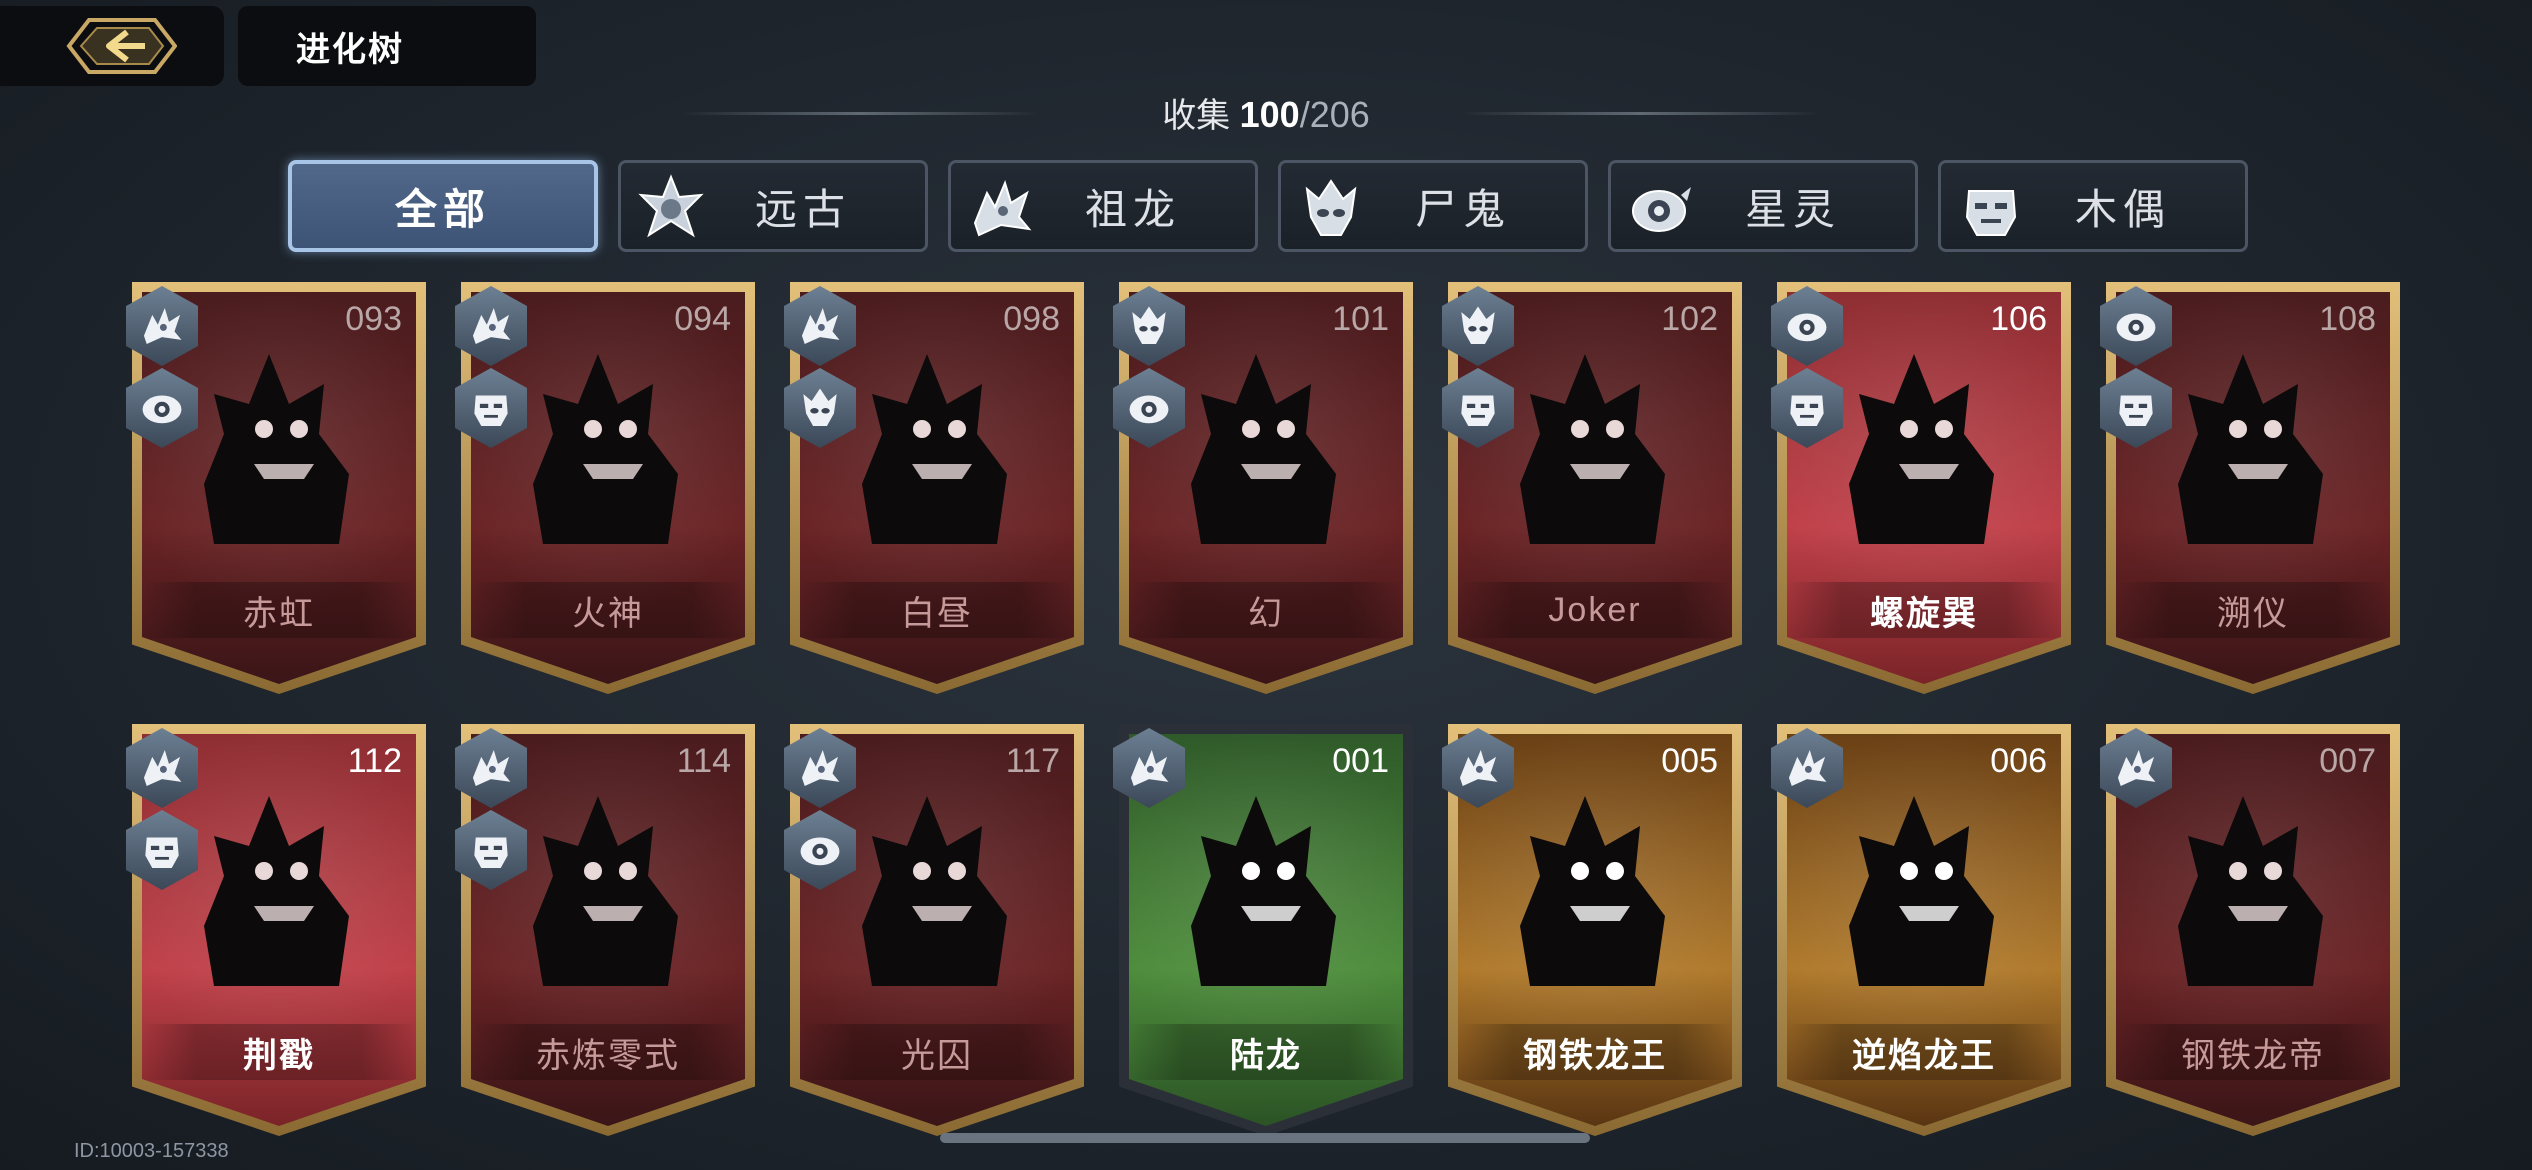  I want to click on evolution-card: 007 钢铁龙帝, so click(2250, 930).